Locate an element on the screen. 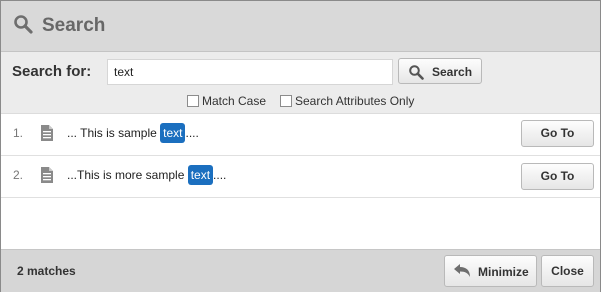 This screenshot has height=292, width=601. match-case-checkbox is located at coordinates (193, 101).